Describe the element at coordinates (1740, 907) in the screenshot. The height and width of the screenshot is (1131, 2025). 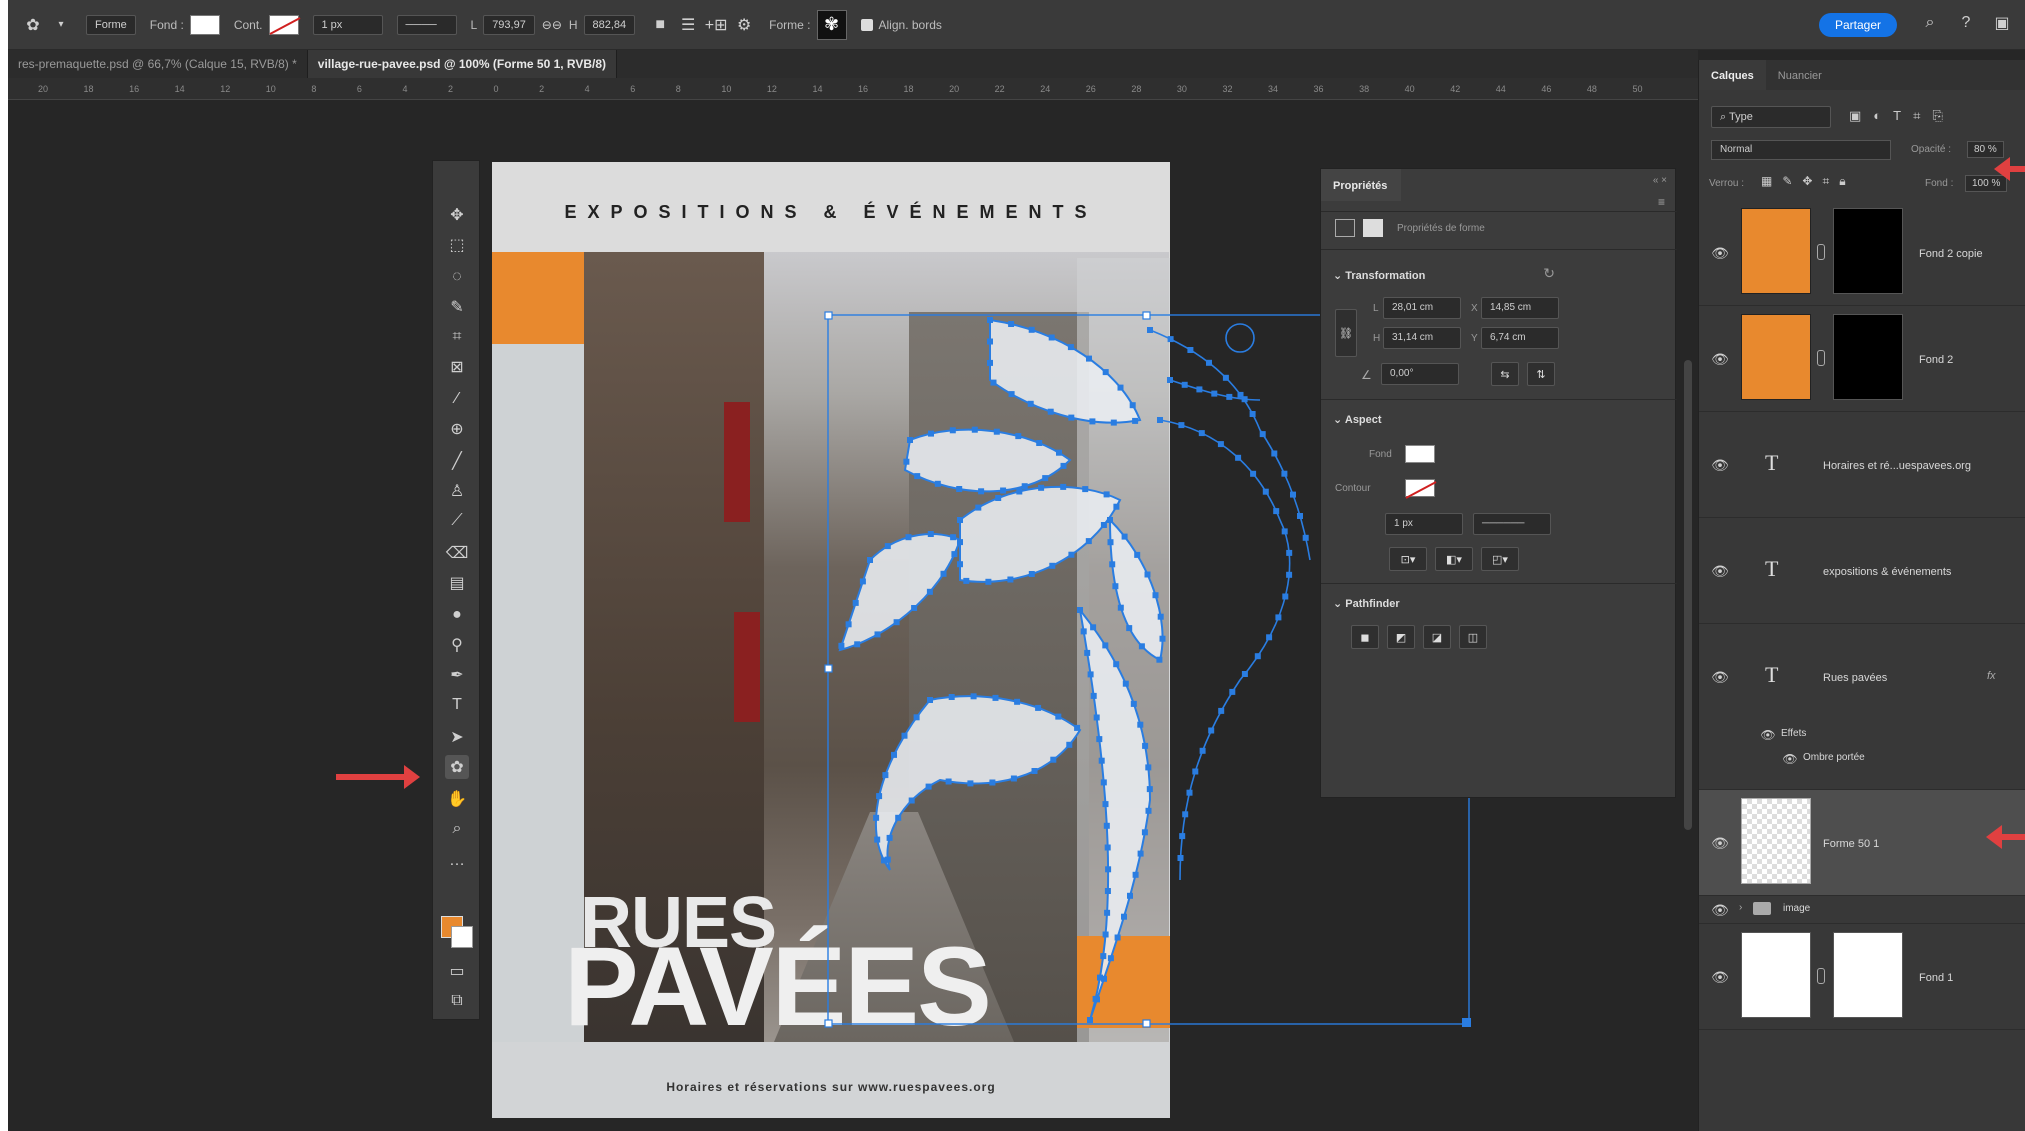
I see `chevron-right-icon: ›` at that location.